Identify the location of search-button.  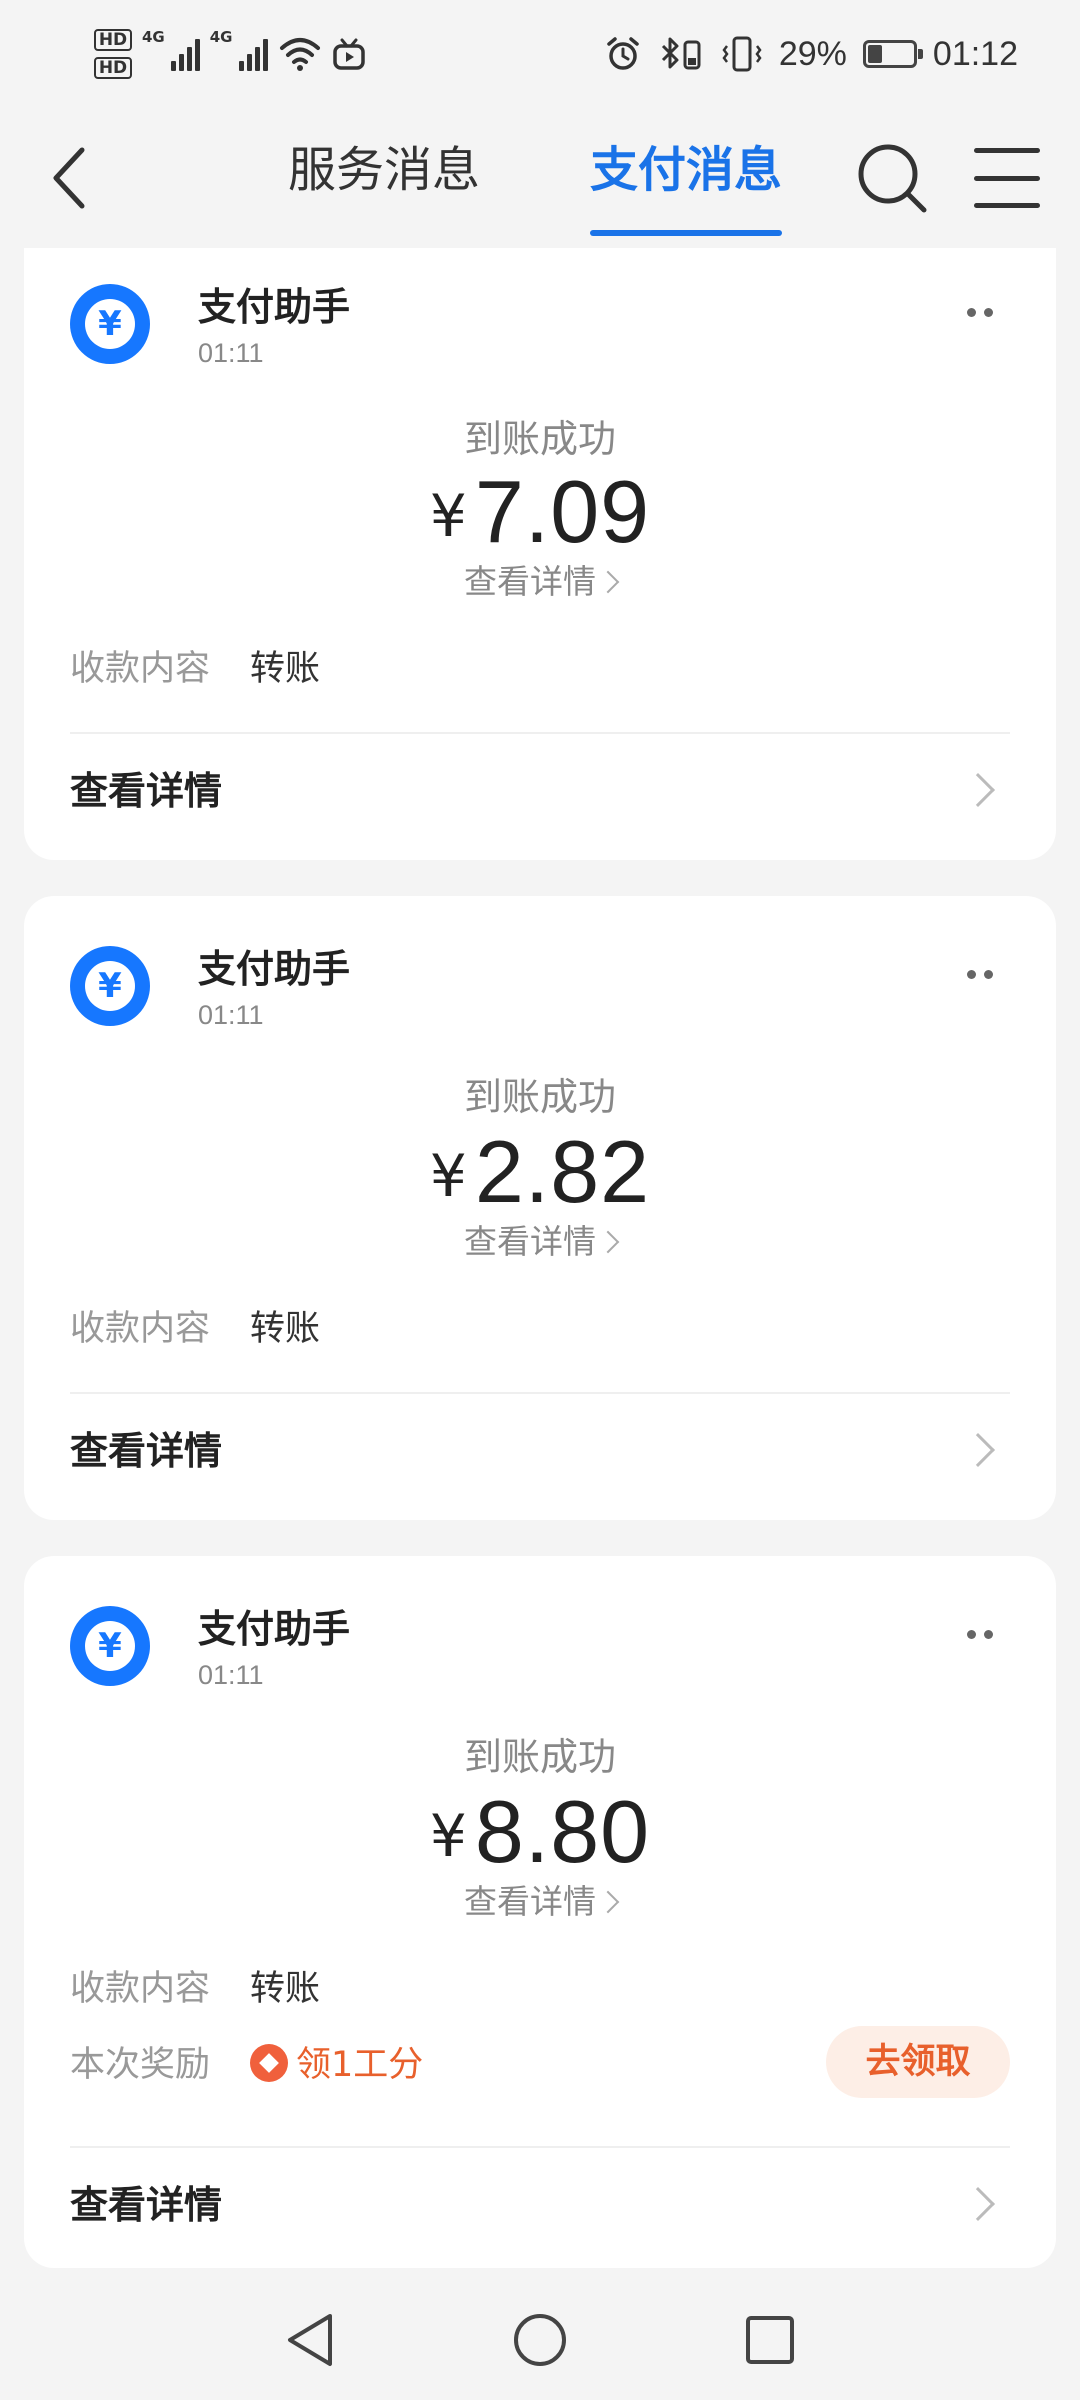
(892, 178).